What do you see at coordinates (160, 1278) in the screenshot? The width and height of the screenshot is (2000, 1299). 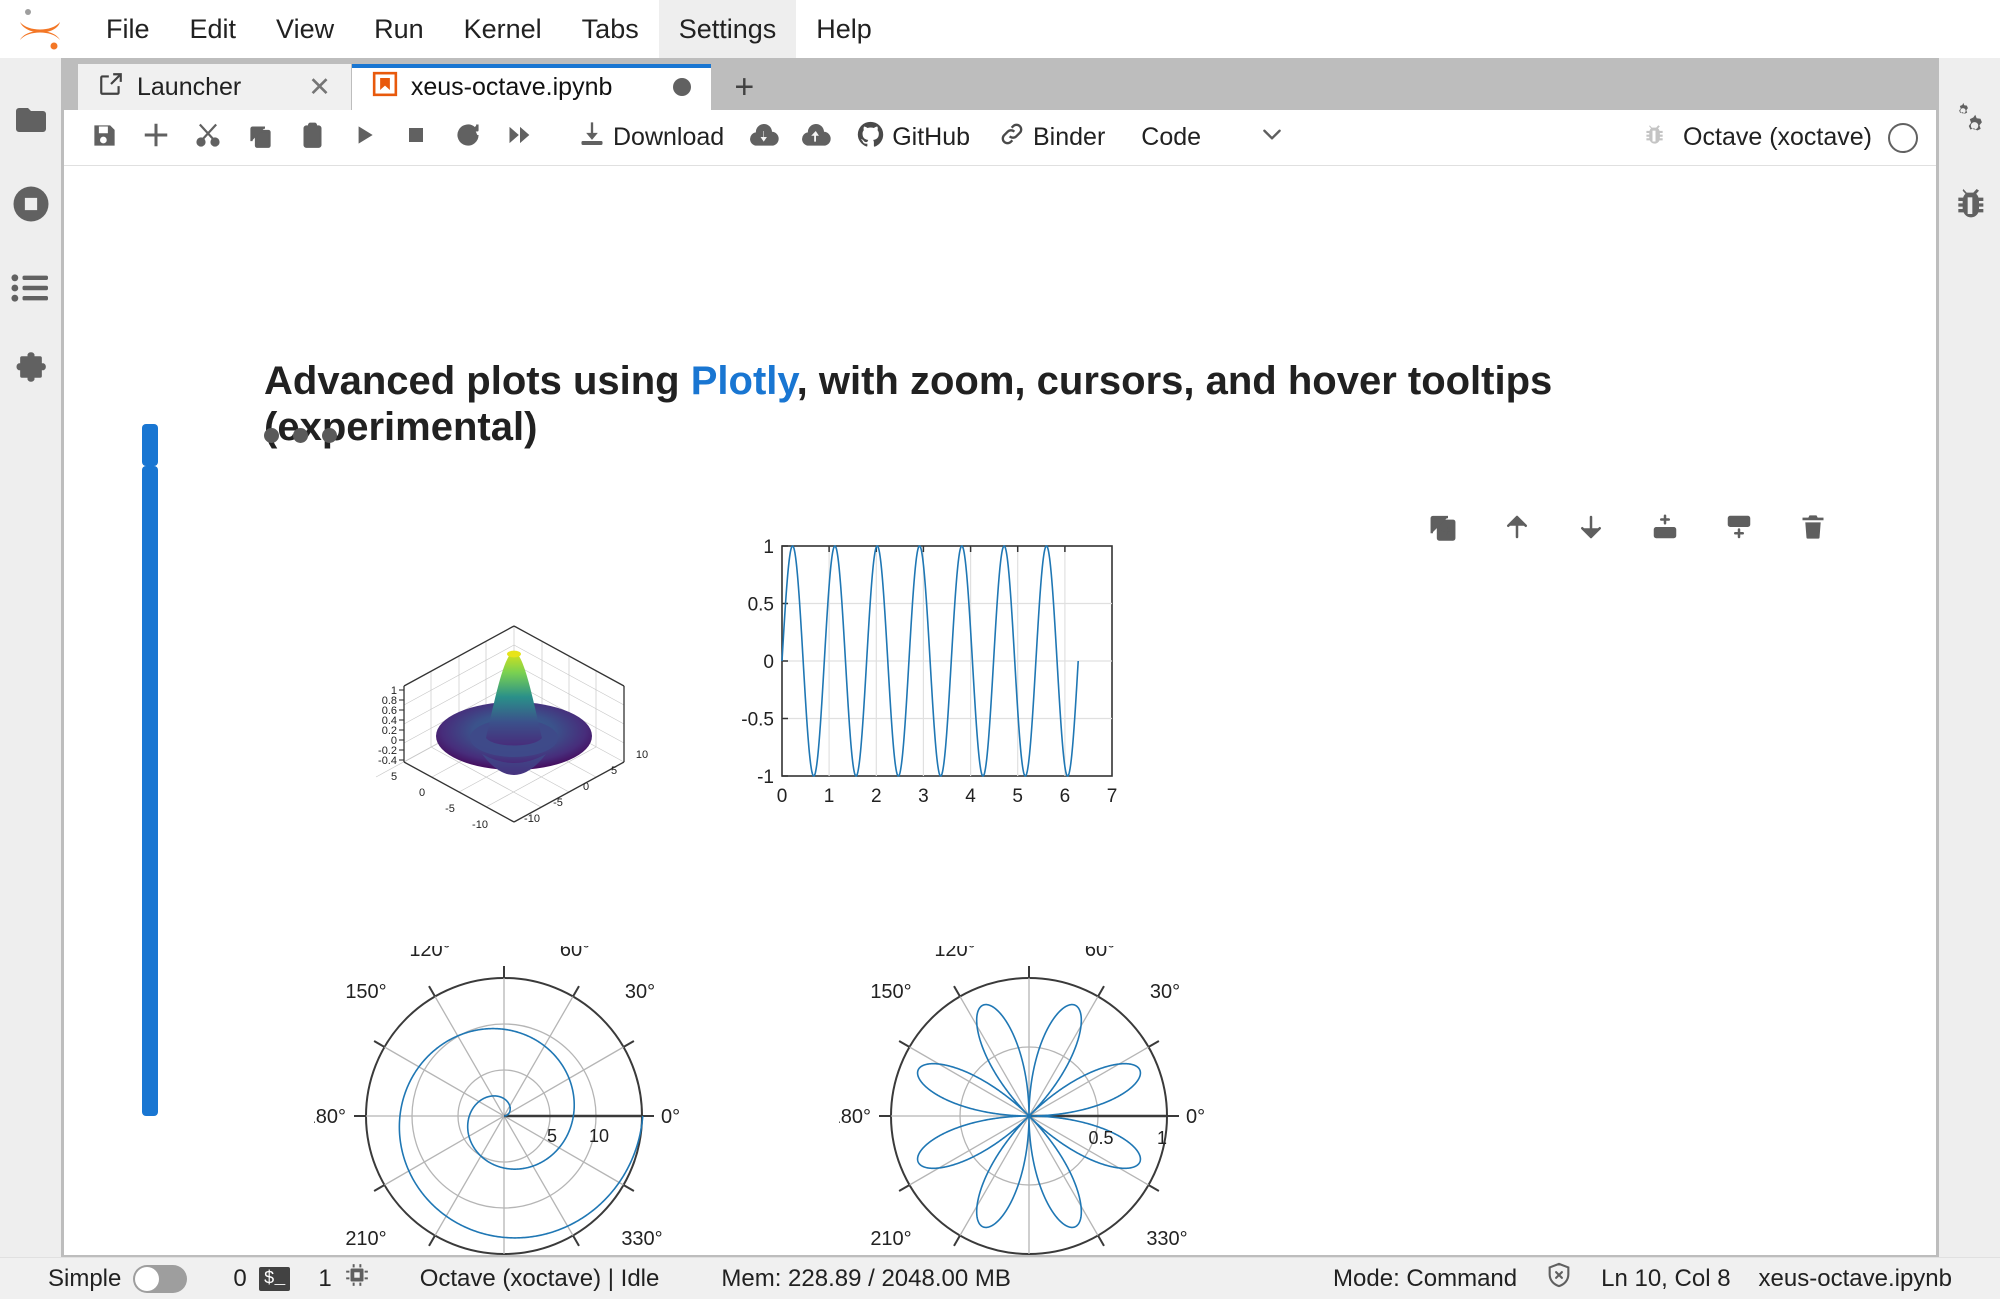 I see `simple-mode-toggle` at bounding box center [160, 1278].